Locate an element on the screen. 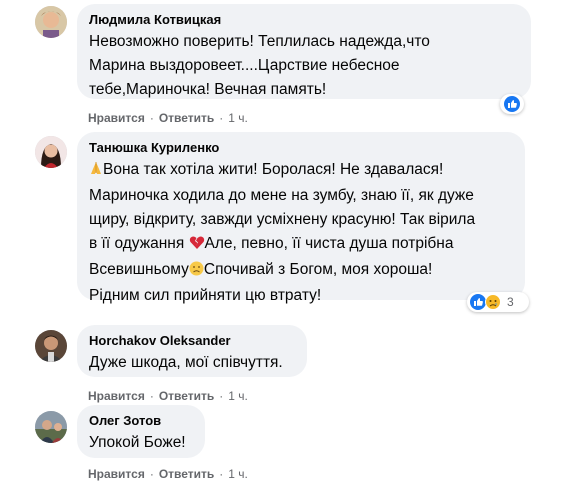 Image resolution: width=588 pixels, height=488 pixels. comment-author: Horchakov Oleksander is located at coordinates (192, 341).